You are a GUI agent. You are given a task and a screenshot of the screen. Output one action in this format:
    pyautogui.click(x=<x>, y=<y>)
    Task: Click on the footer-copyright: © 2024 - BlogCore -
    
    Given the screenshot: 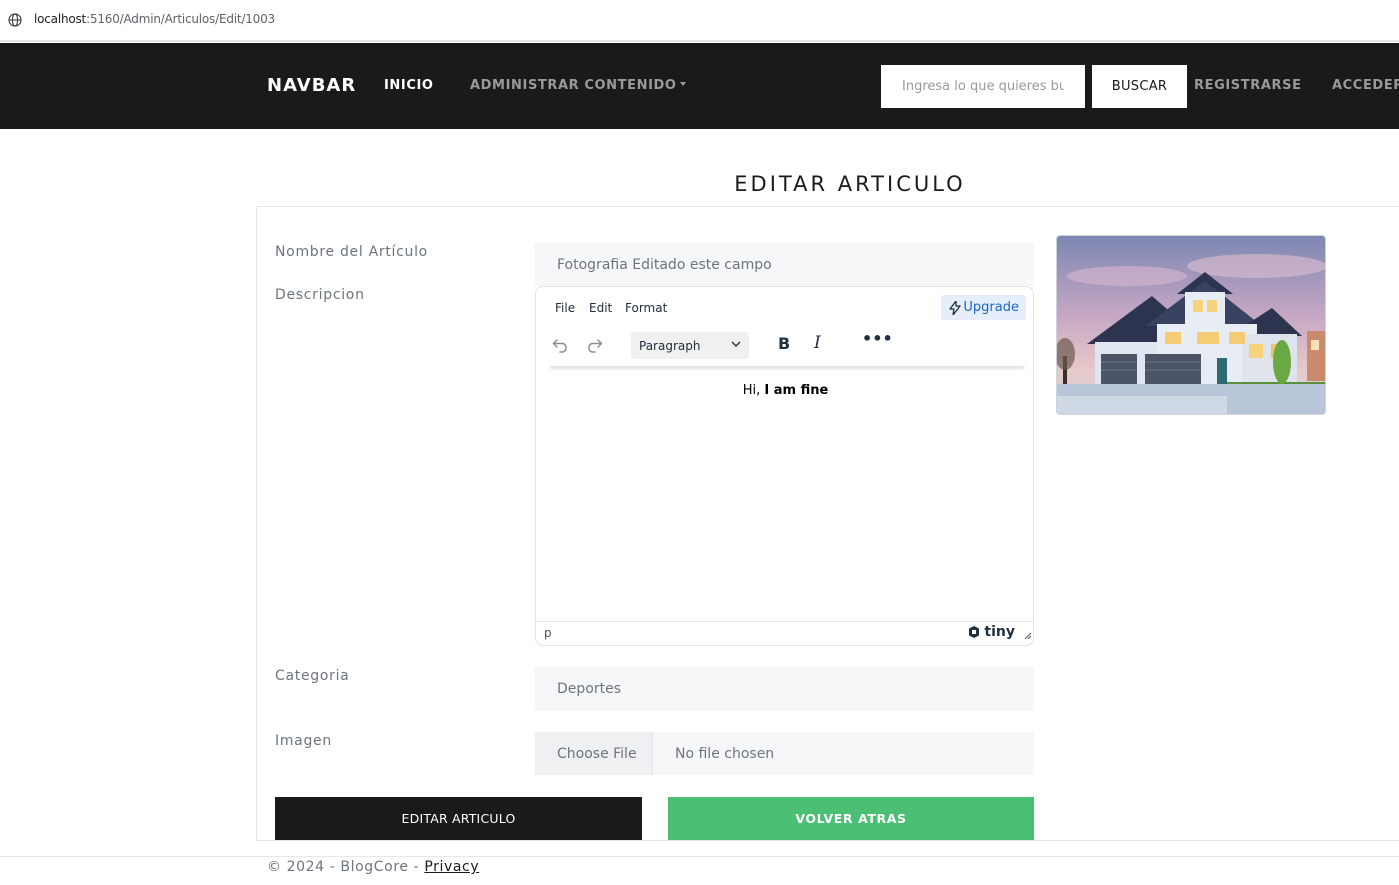 What is the action you would take?
    pyautogui.click(x=346, y=867)
    